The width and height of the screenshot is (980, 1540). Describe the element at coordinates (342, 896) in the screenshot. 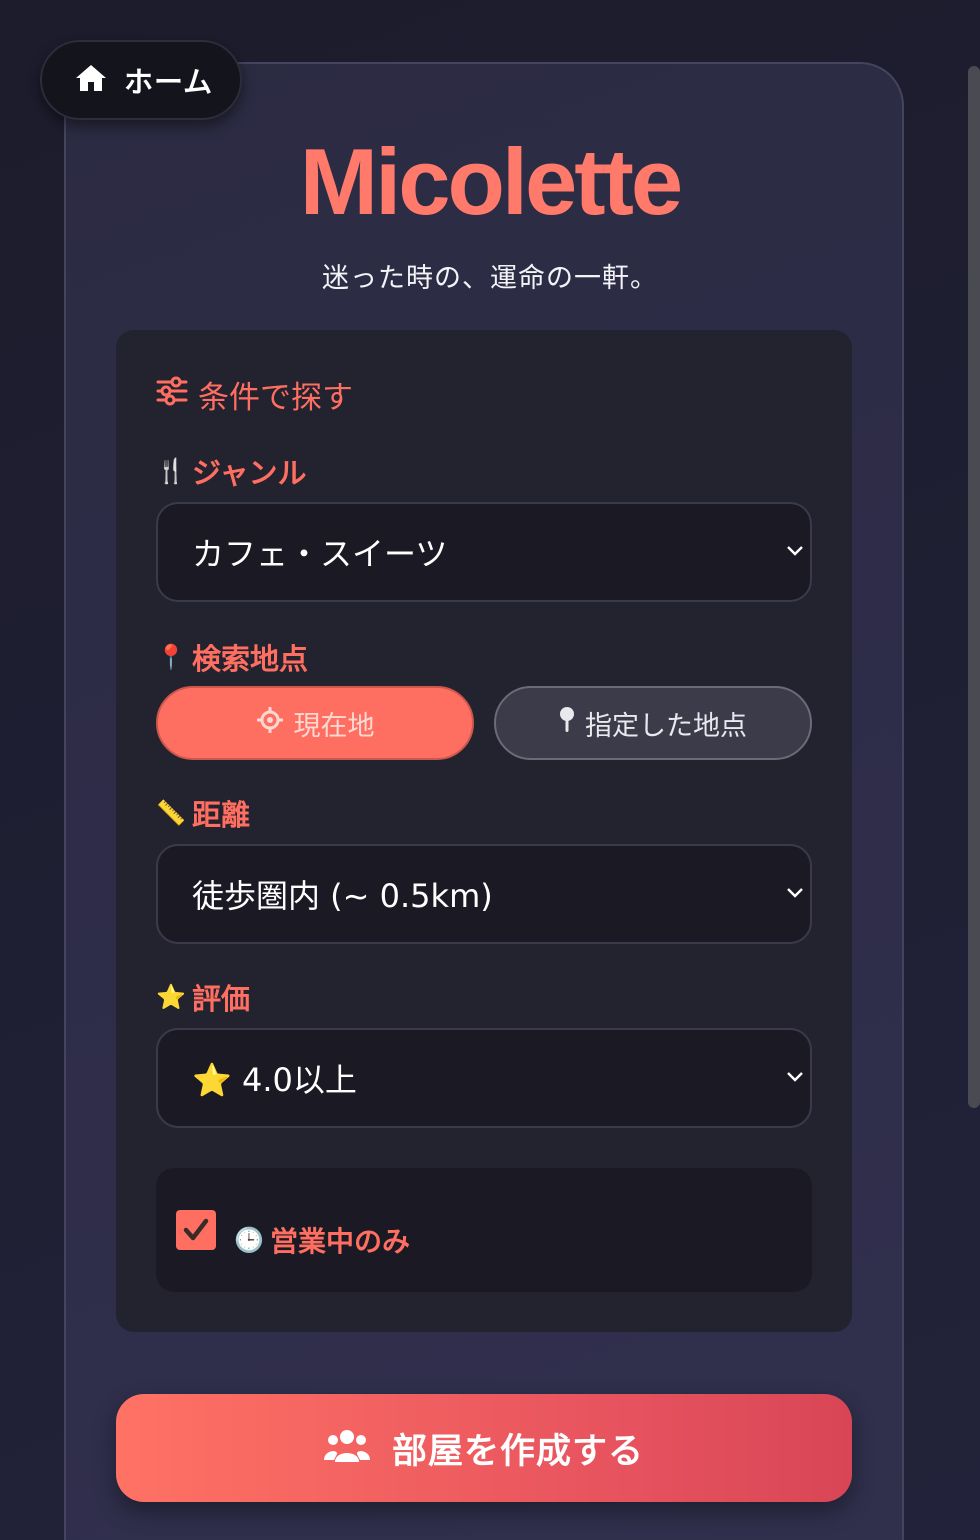

I see `distance-select-value: 徒歩圏内 (~ 0.5km)` at that location.